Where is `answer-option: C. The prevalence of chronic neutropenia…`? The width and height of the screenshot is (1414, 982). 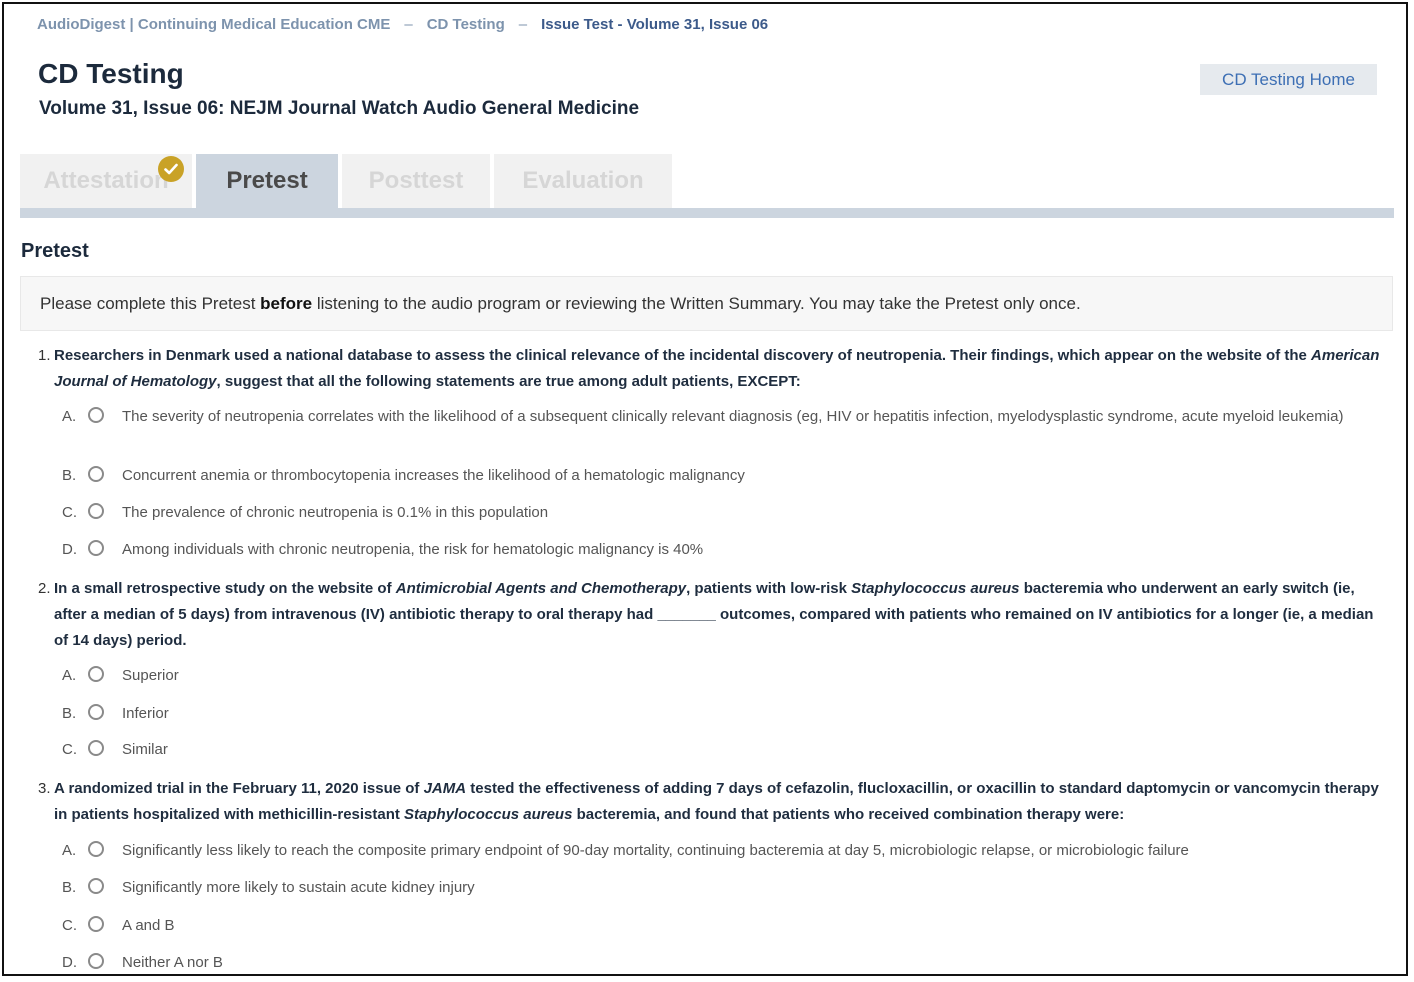
answer-option: C. The prevalence of chronic neutropenia… is located at coordinates (707, 513).